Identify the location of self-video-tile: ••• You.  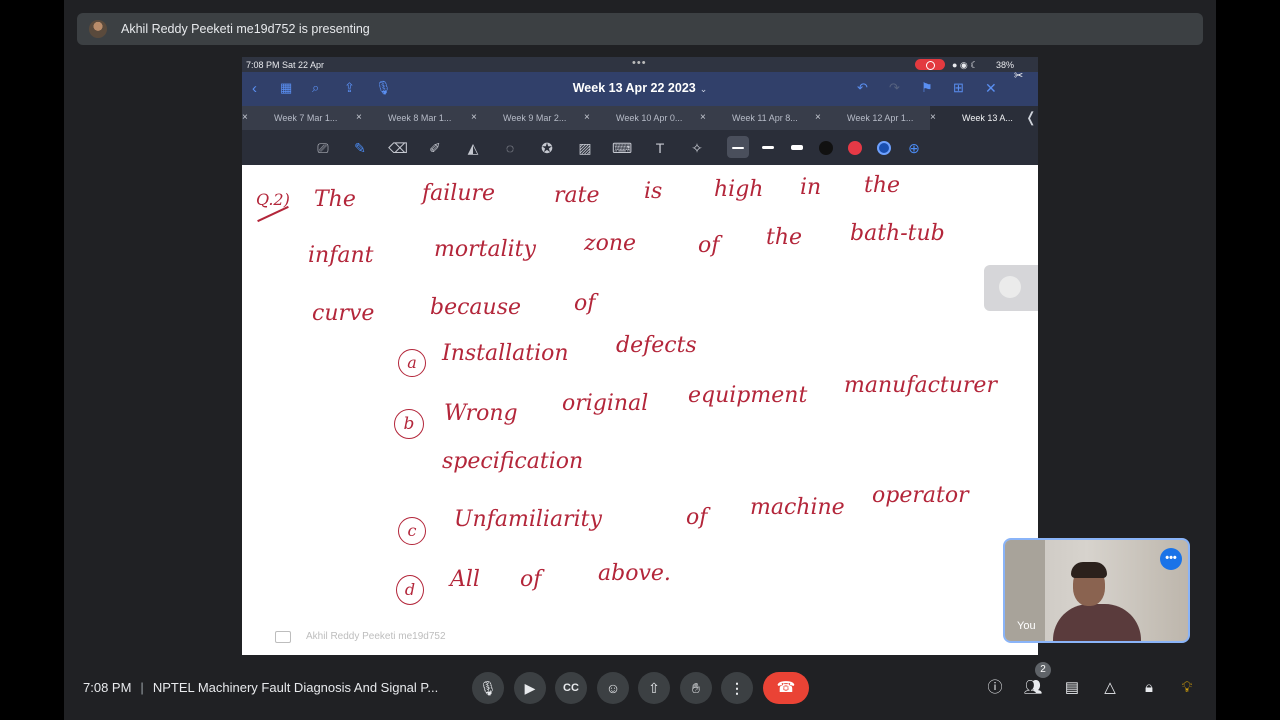
(1096, 590).